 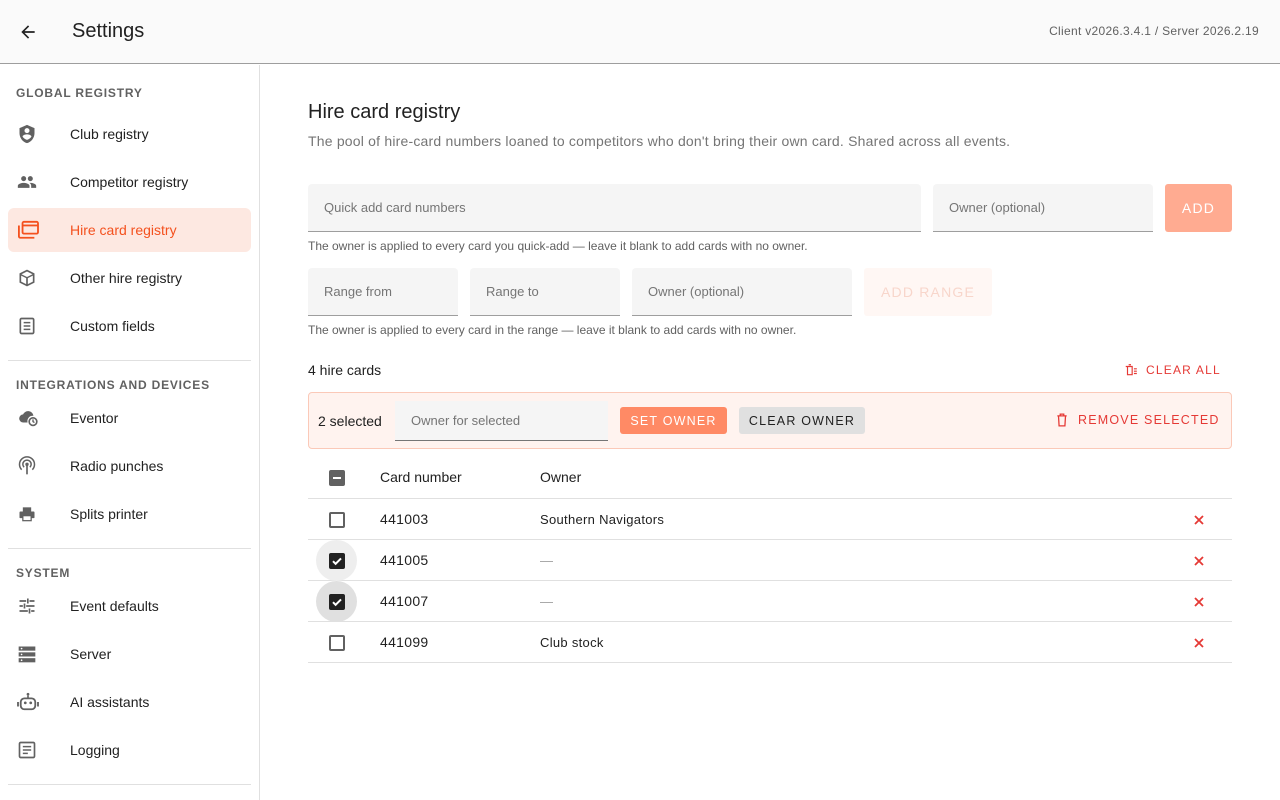 What do you see at coordinates (110, 702) in the screenshot?
I see `sidebar-item-label: AI assistants` at bounding box center [110, 702].